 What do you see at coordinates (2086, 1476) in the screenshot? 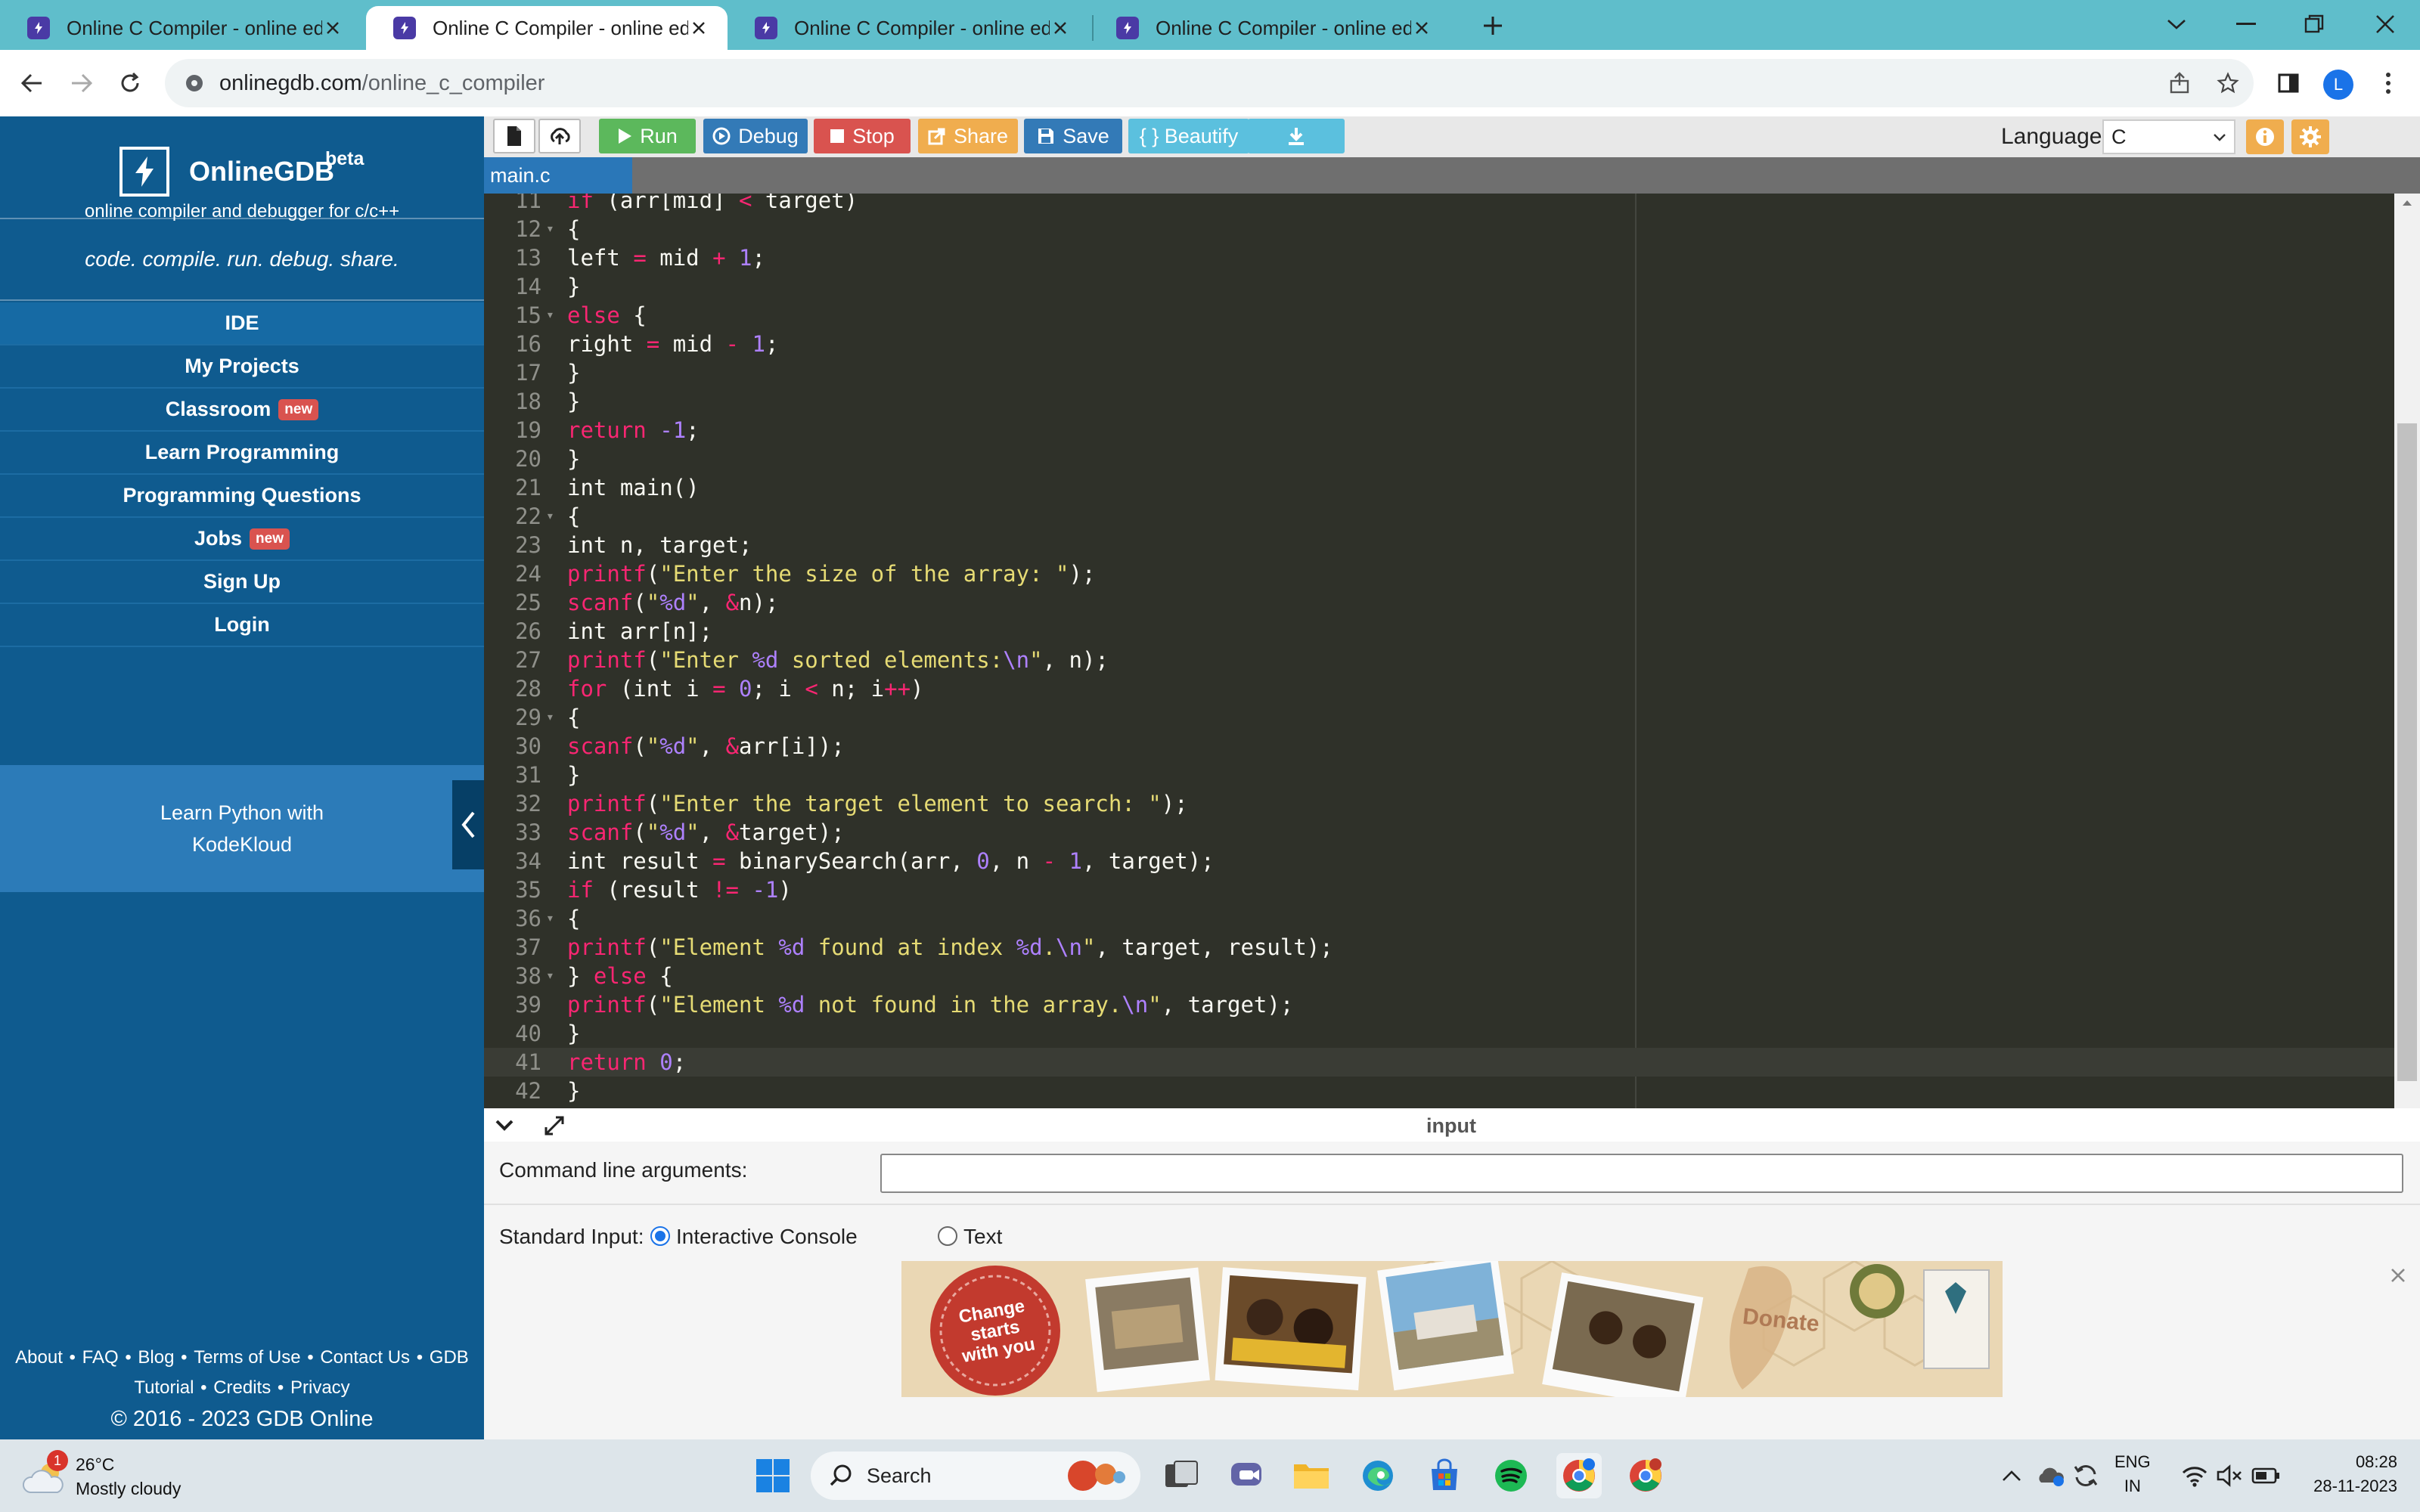
I see `sync-icon` at bounding box center [2086, 1476].